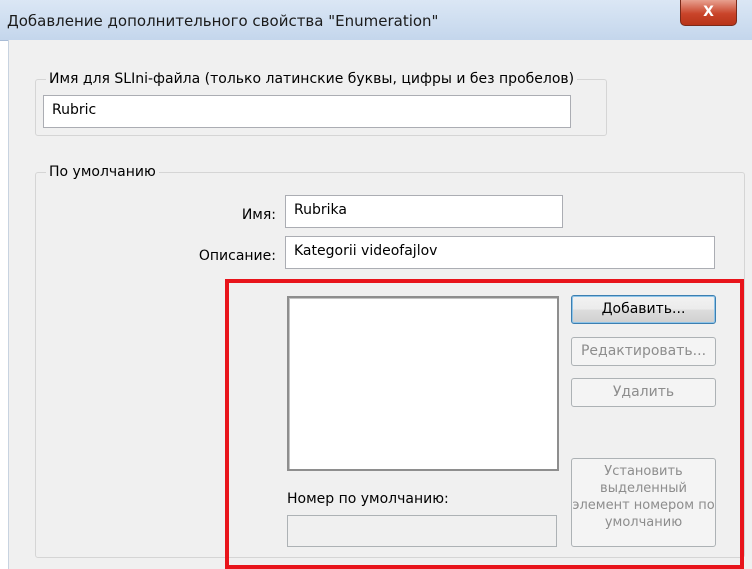 This screenshot has width=752, height=569. Describe the element at coordinates (102, 172) in the screenshot. I see `default-group-legend: По умолчанию` at that location.